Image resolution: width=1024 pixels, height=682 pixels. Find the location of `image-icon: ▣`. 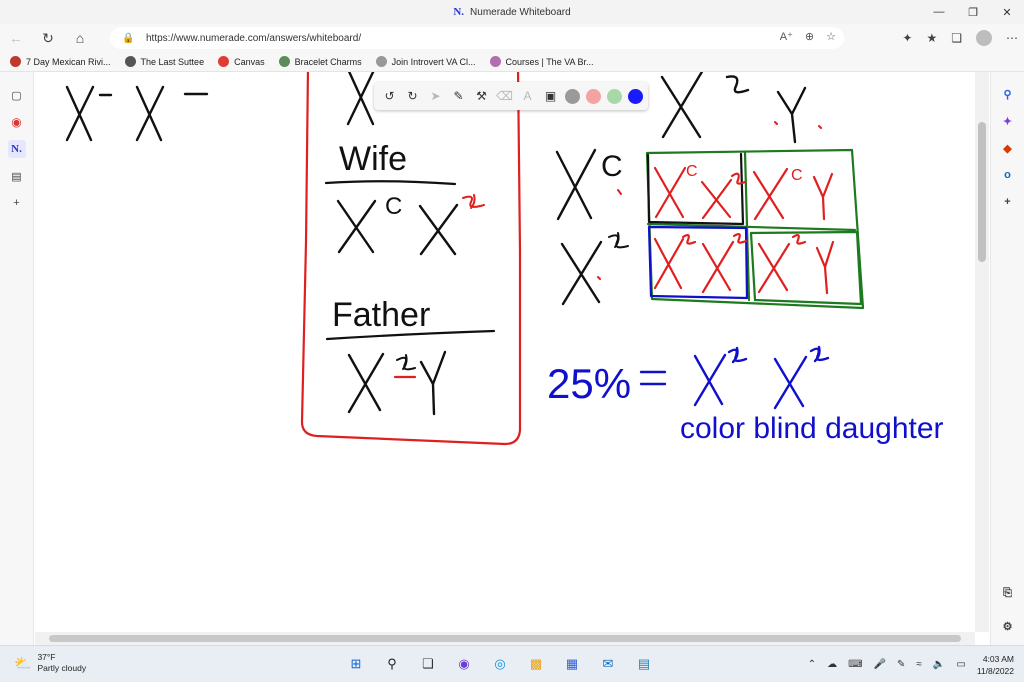

image-icon: ▣ is located at coordinates (550, 96).